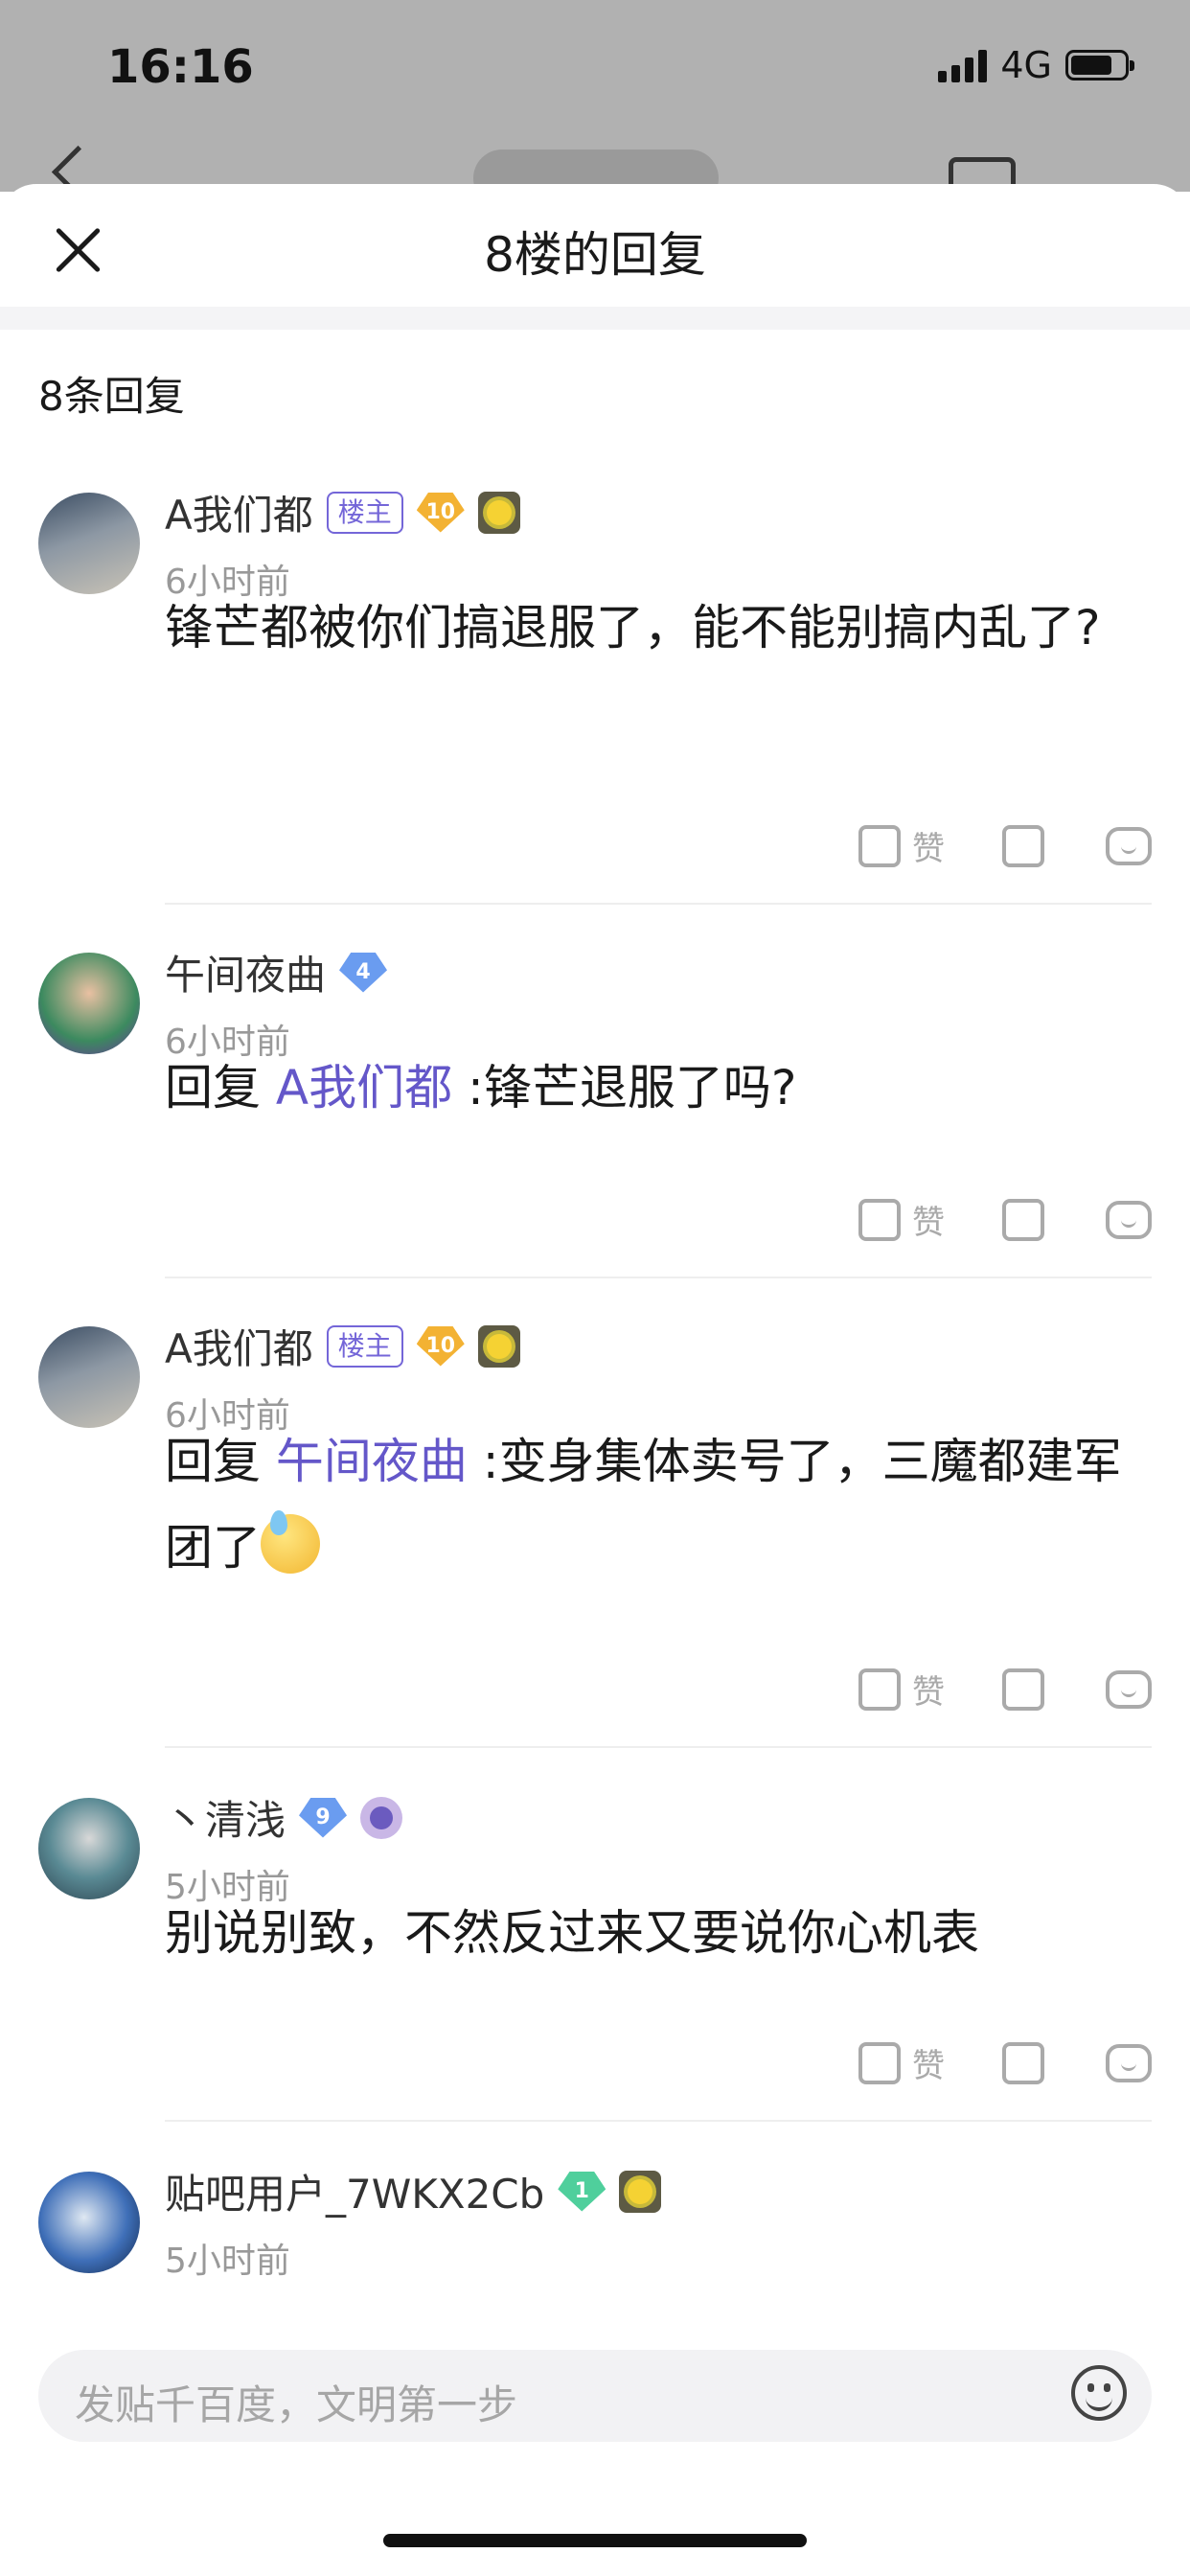 The height and width of the screenshot is (2576, 1190). I want to click on comment-text: 锋芒都被你们搞退服了，能不能别搞内乱了?, so click(633, 628).